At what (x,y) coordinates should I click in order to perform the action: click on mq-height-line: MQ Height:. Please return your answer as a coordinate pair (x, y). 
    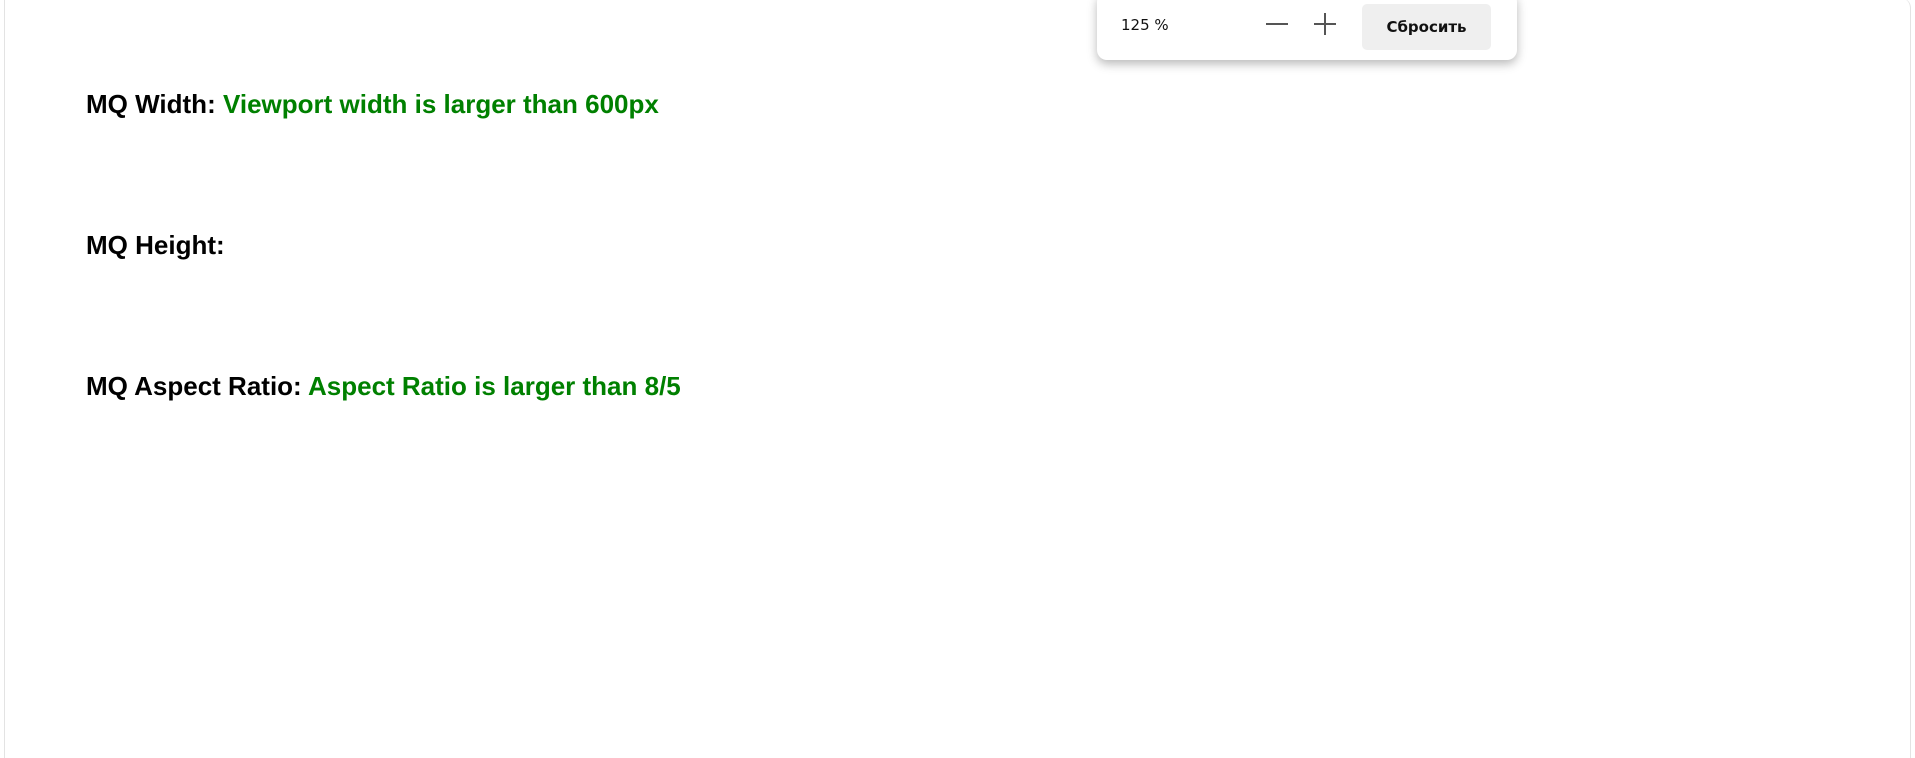
    Looking at the image, I should click on (155, 245).